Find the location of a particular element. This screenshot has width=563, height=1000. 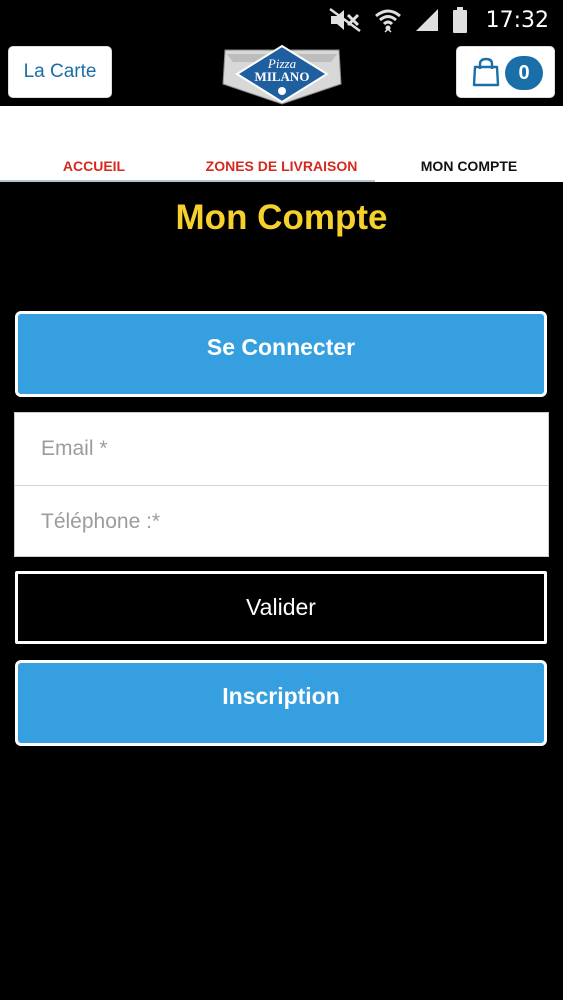

signal-icon is located at coordinates (427, 20).